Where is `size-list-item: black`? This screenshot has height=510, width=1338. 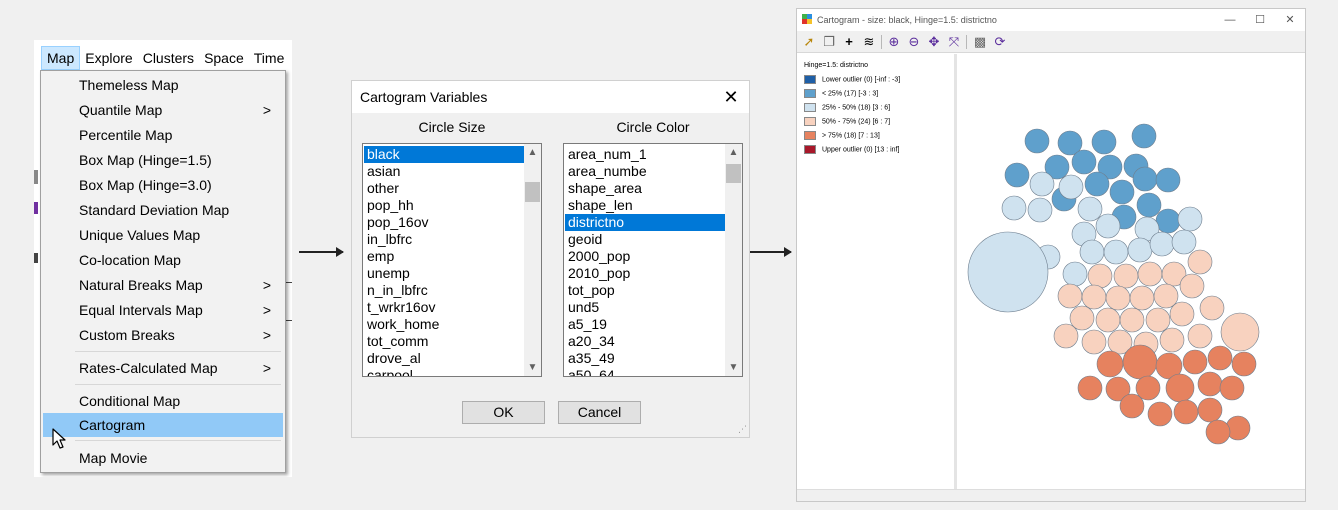
size-list-item: black is located at coordinates (452, 154).